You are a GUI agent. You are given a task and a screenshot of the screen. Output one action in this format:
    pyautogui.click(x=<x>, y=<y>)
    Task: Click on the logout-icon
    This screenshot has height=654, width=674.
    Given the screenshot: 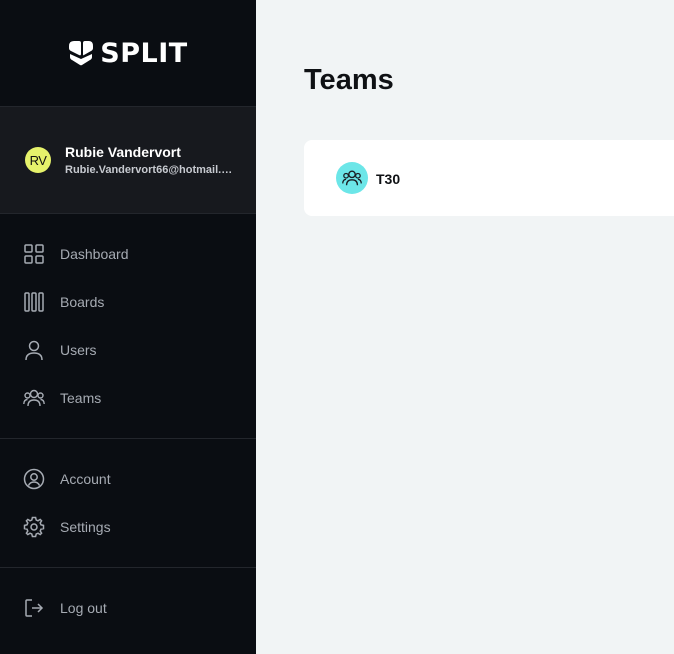 What is the action you would take?
    pyautogui.click(x=34, y=608)
    